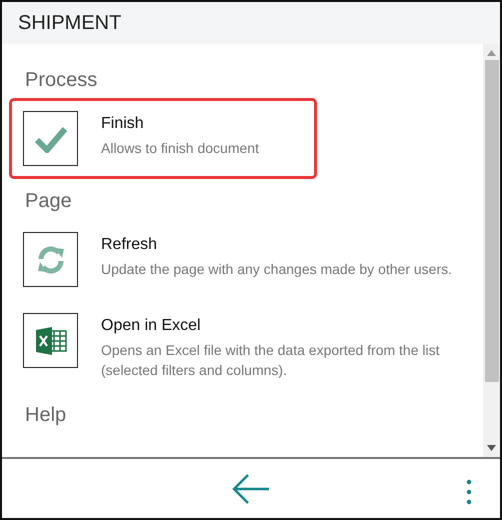  I want to click on scroll-down-icon, so click(491, 448).